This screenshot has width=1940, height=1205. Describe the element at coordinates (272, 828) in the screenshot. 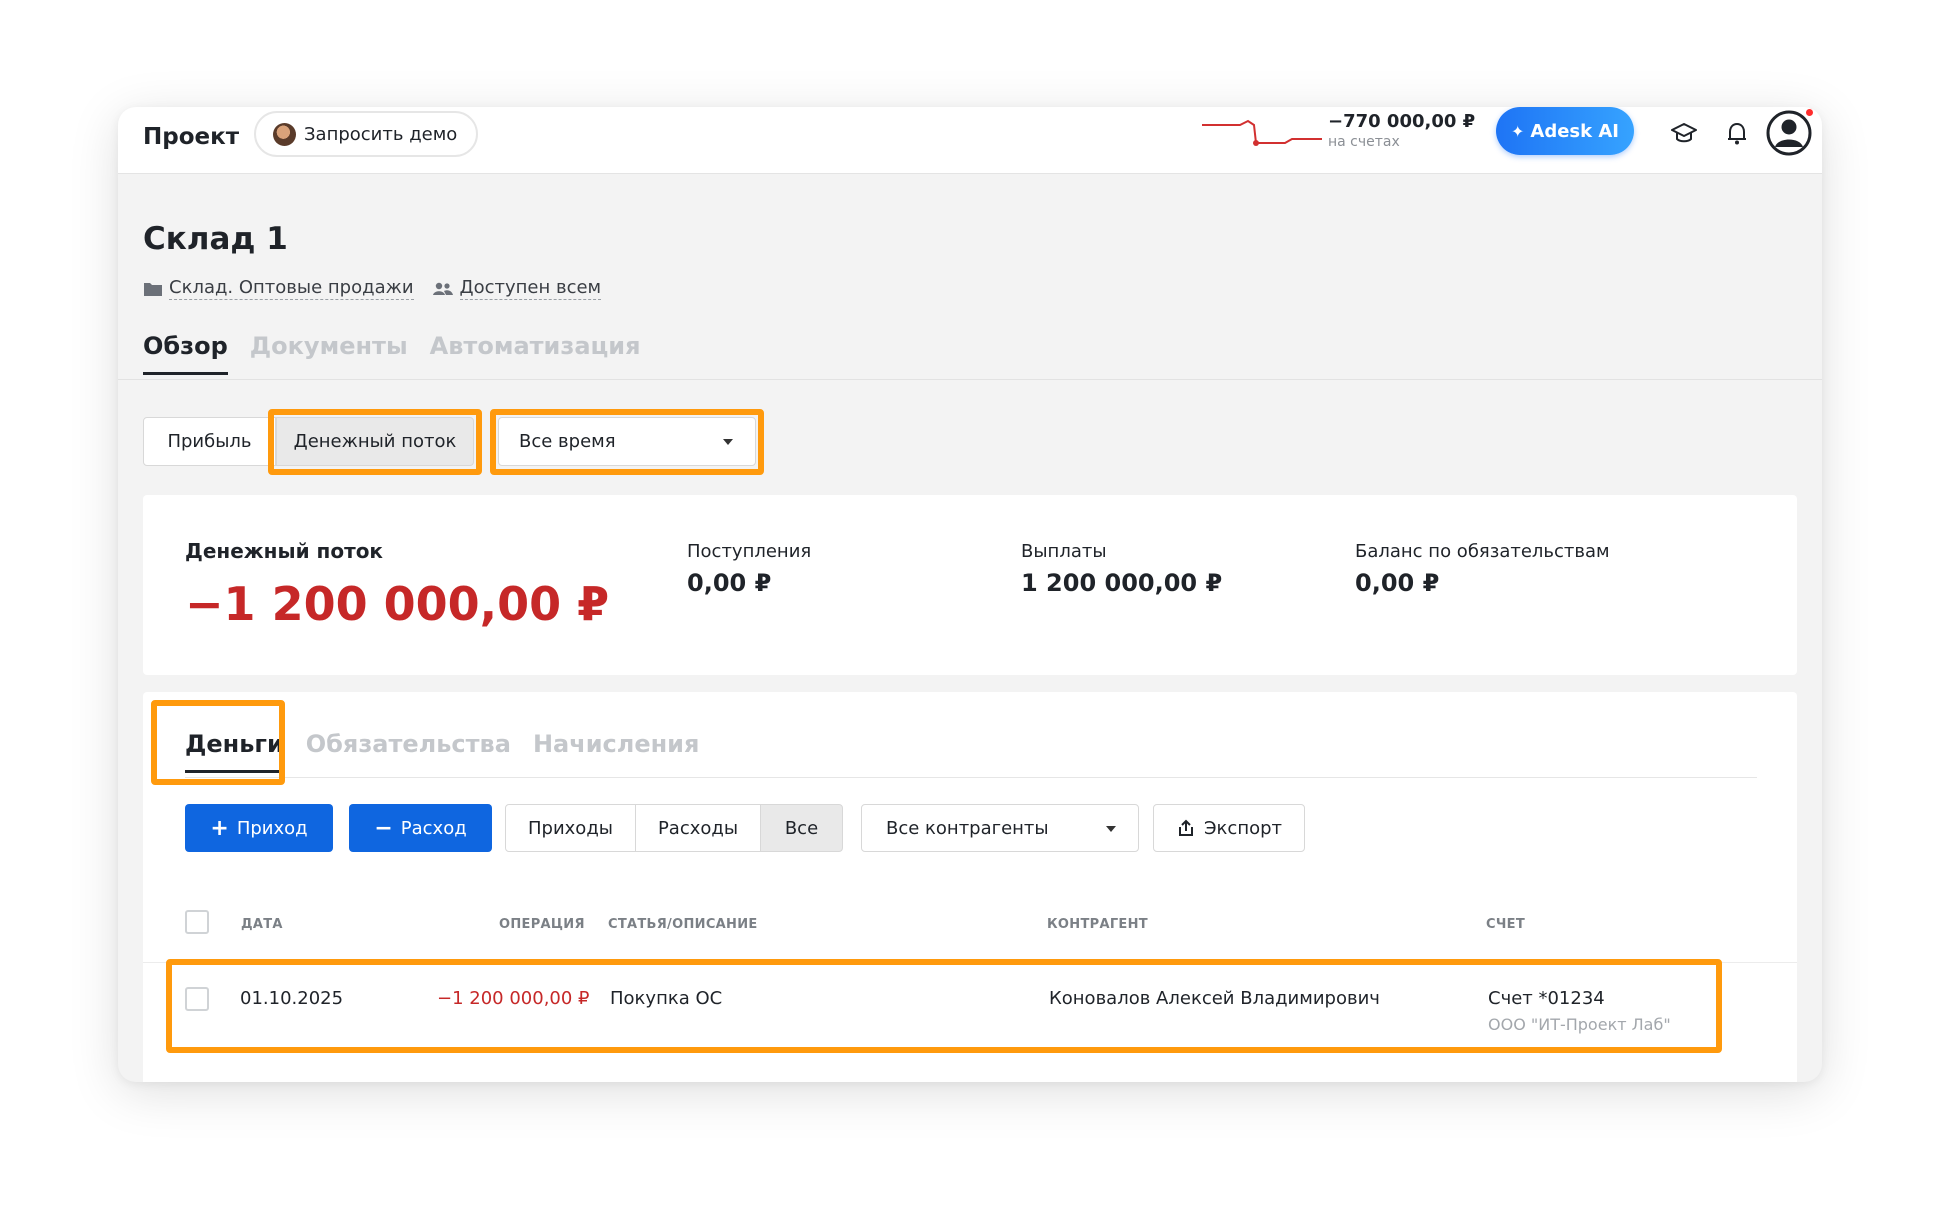

I see `add-income-label: Приход` at that location.